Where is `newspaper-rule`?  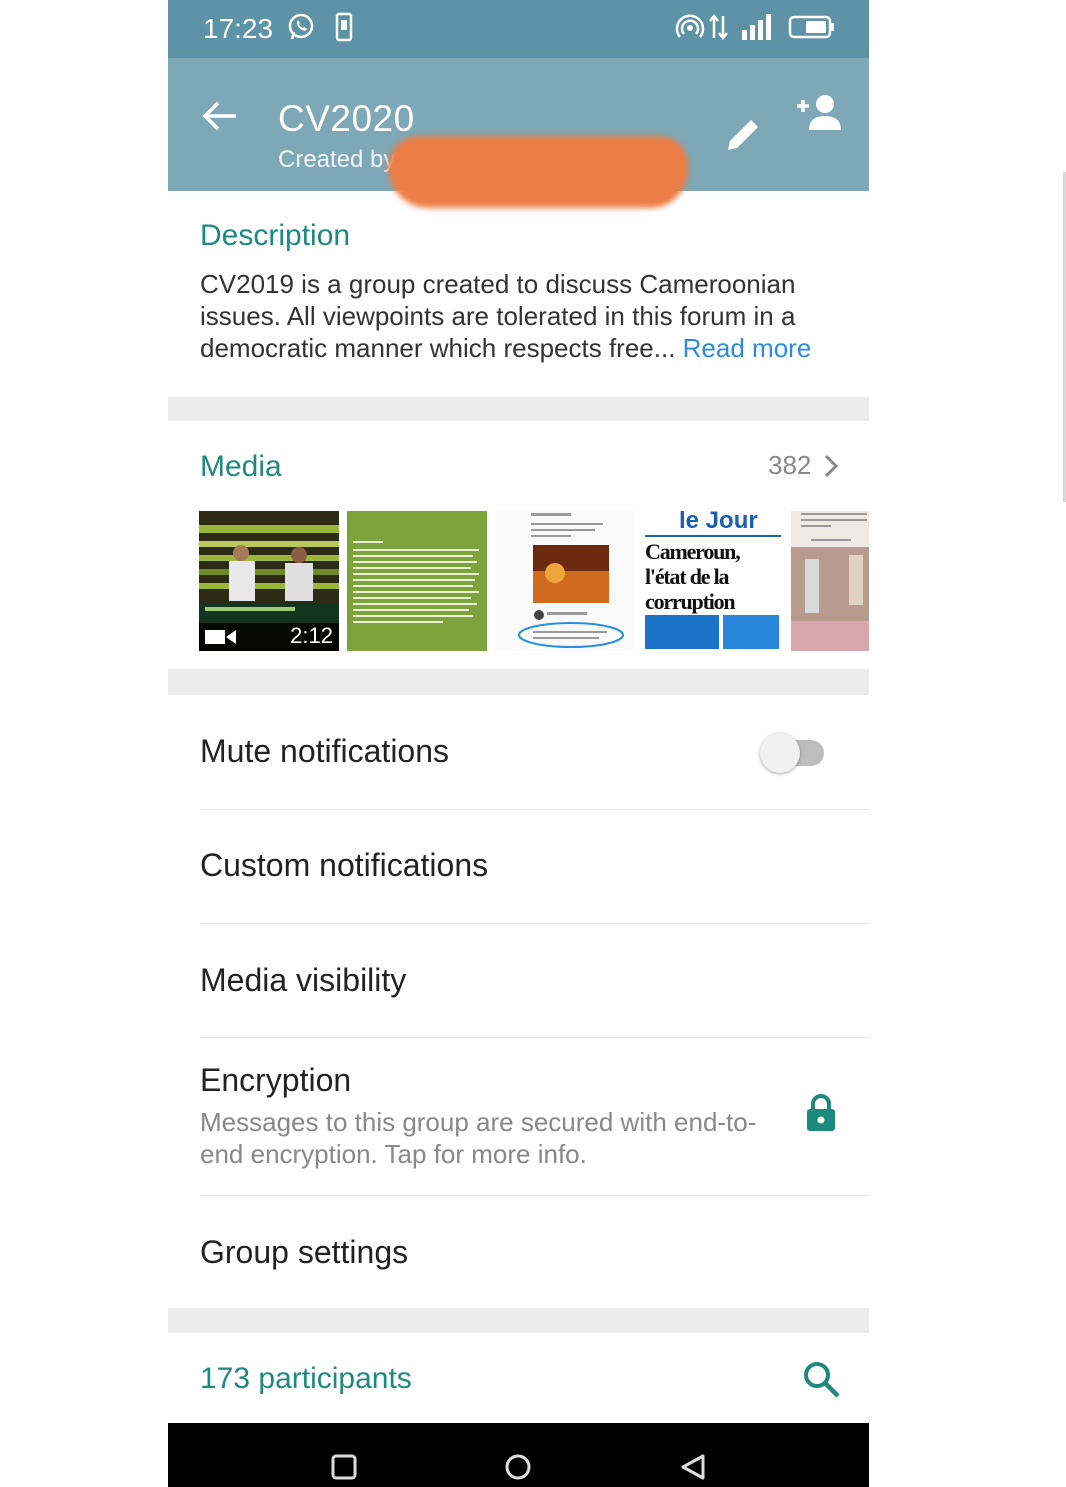
newspaper-rule is located at coordinates (713, 536).